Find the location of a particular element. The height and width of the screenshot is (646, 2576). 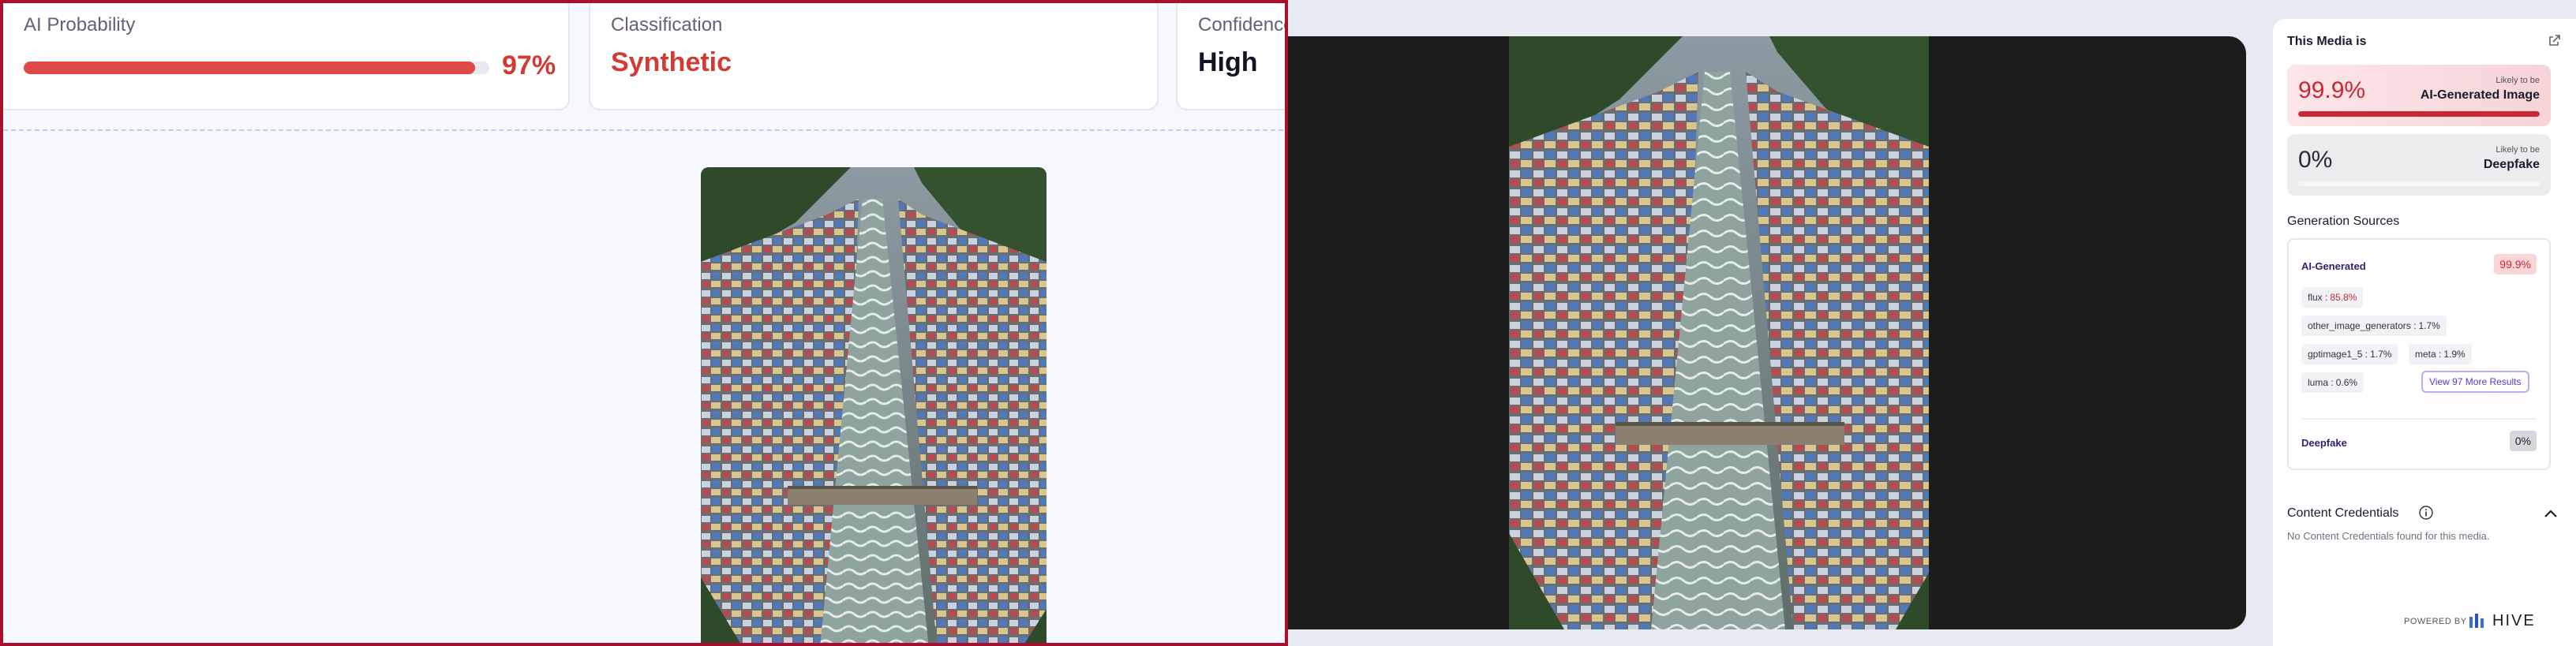

media-preview is located at coordinates (1719, 332).